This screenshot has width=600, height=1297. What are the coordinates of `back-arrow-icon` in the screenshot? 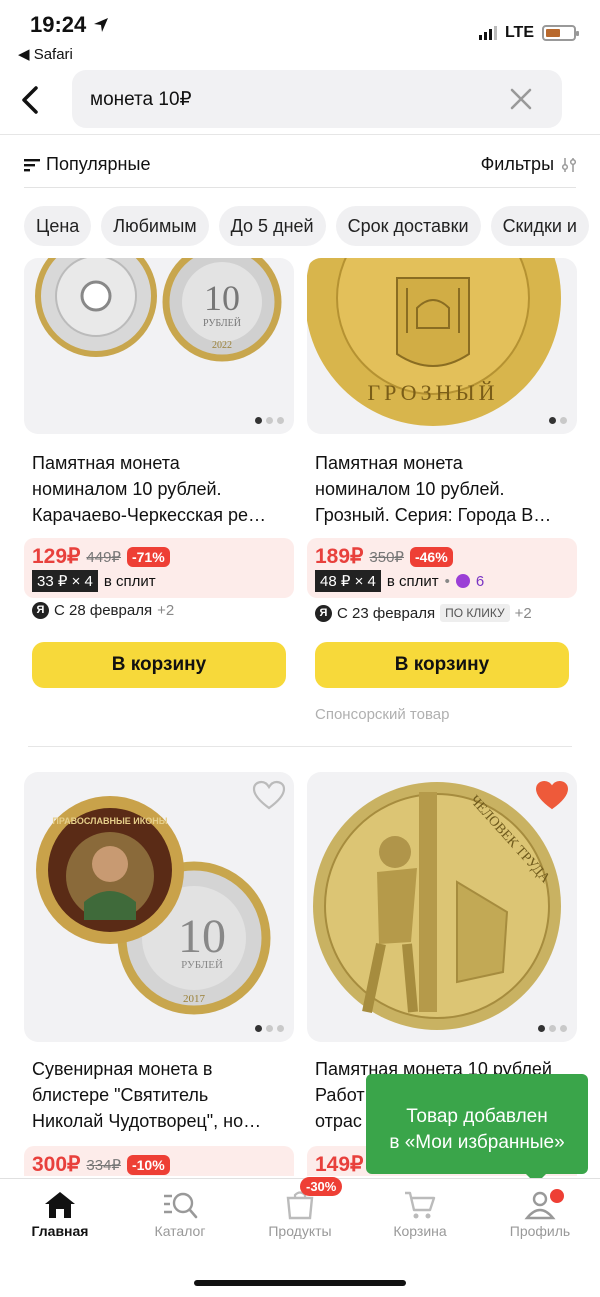 It's located at (30, 100).